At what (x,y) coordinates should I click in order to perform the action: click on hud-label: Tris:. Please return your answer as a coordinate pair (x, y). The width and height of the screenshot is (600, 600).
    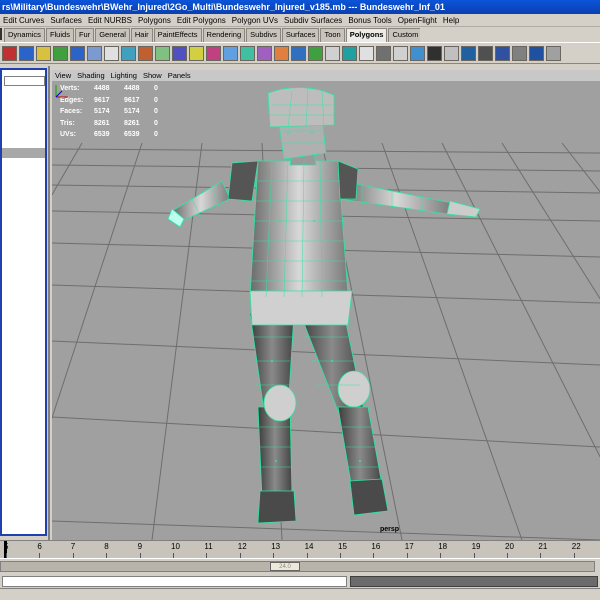
    Looking at the image, I should click on (67, 123).